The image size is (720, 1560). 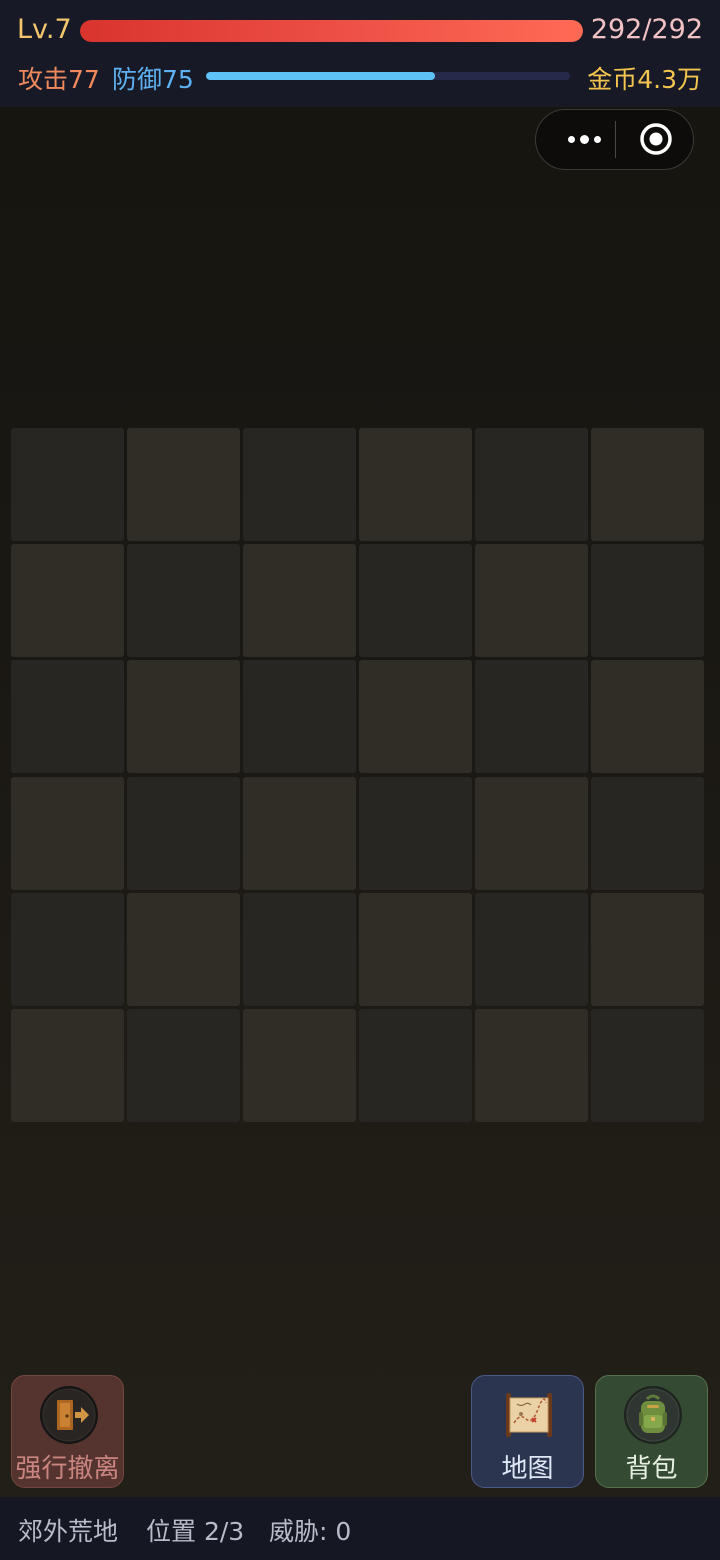 I want to click on board-cell-r6-c2, so click(x=183, y=1065).